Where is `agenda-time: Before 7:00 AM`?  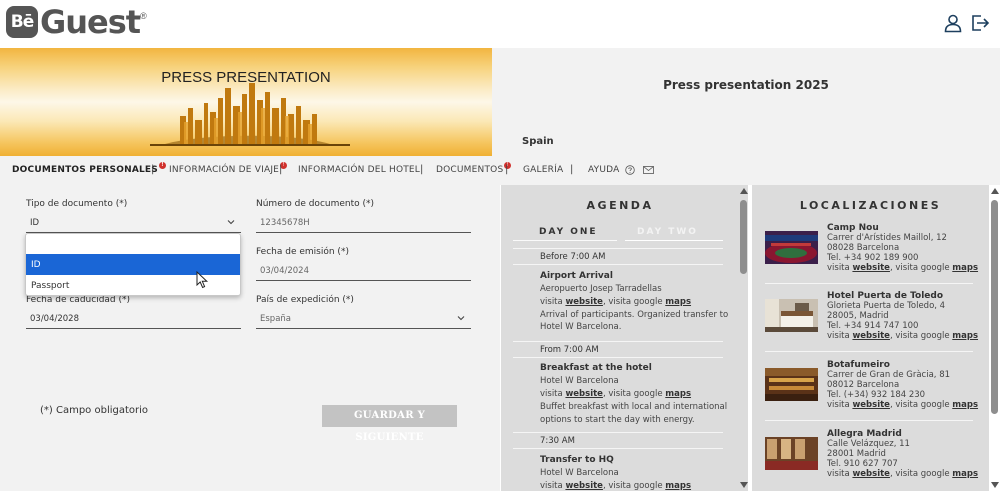 agenda-time: Before 7:00 AM is located at coordinates (573, 257).